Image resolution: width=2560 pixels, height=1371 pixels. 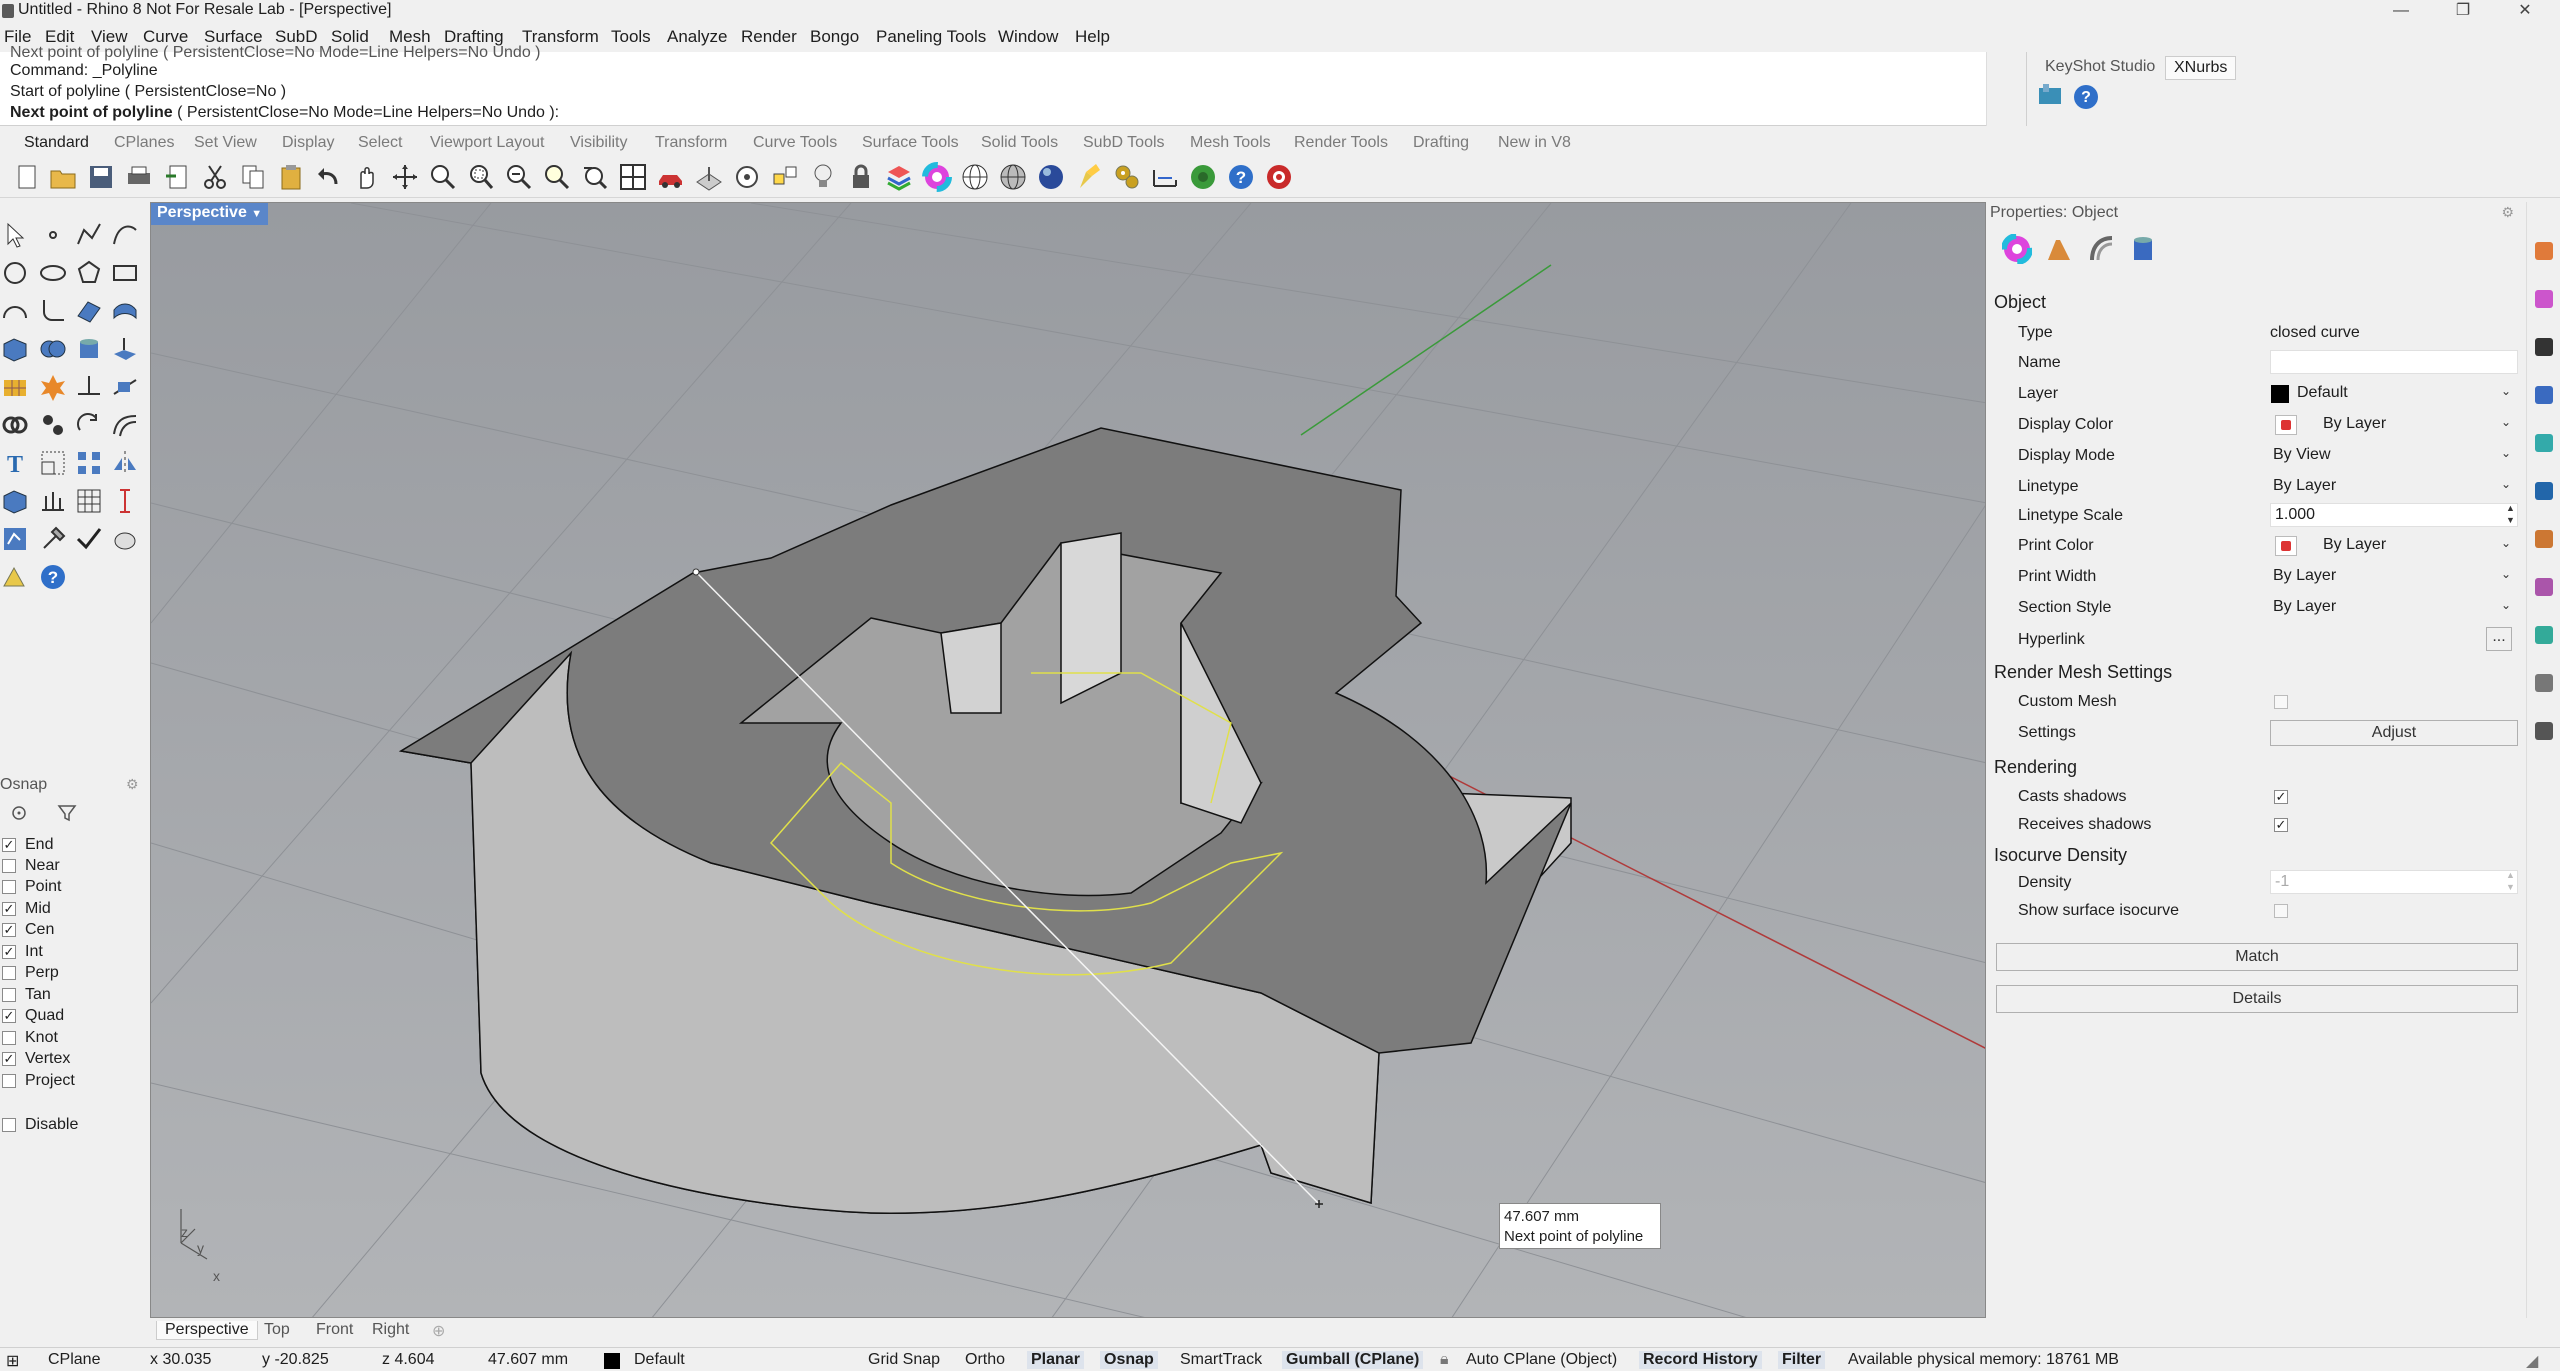 What do you see at coordinates (89, 501) in the screenshot?
I see `grid-icon` at bounding box center [89, 501].